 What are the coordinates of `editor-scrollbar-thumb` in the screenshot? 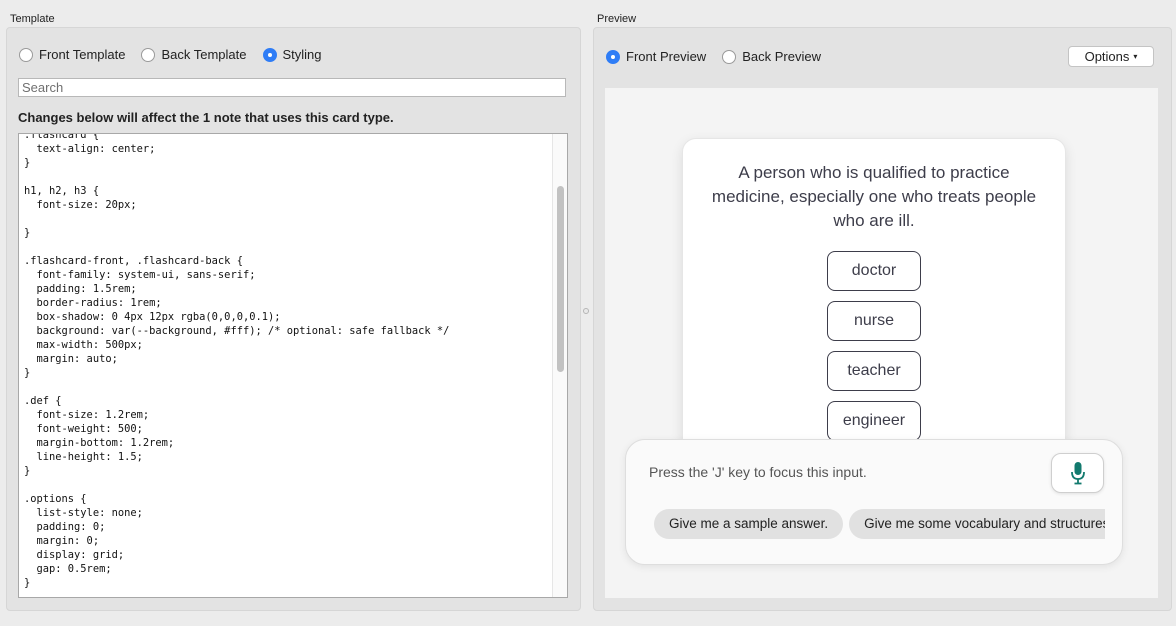 It's located at (560, 279).